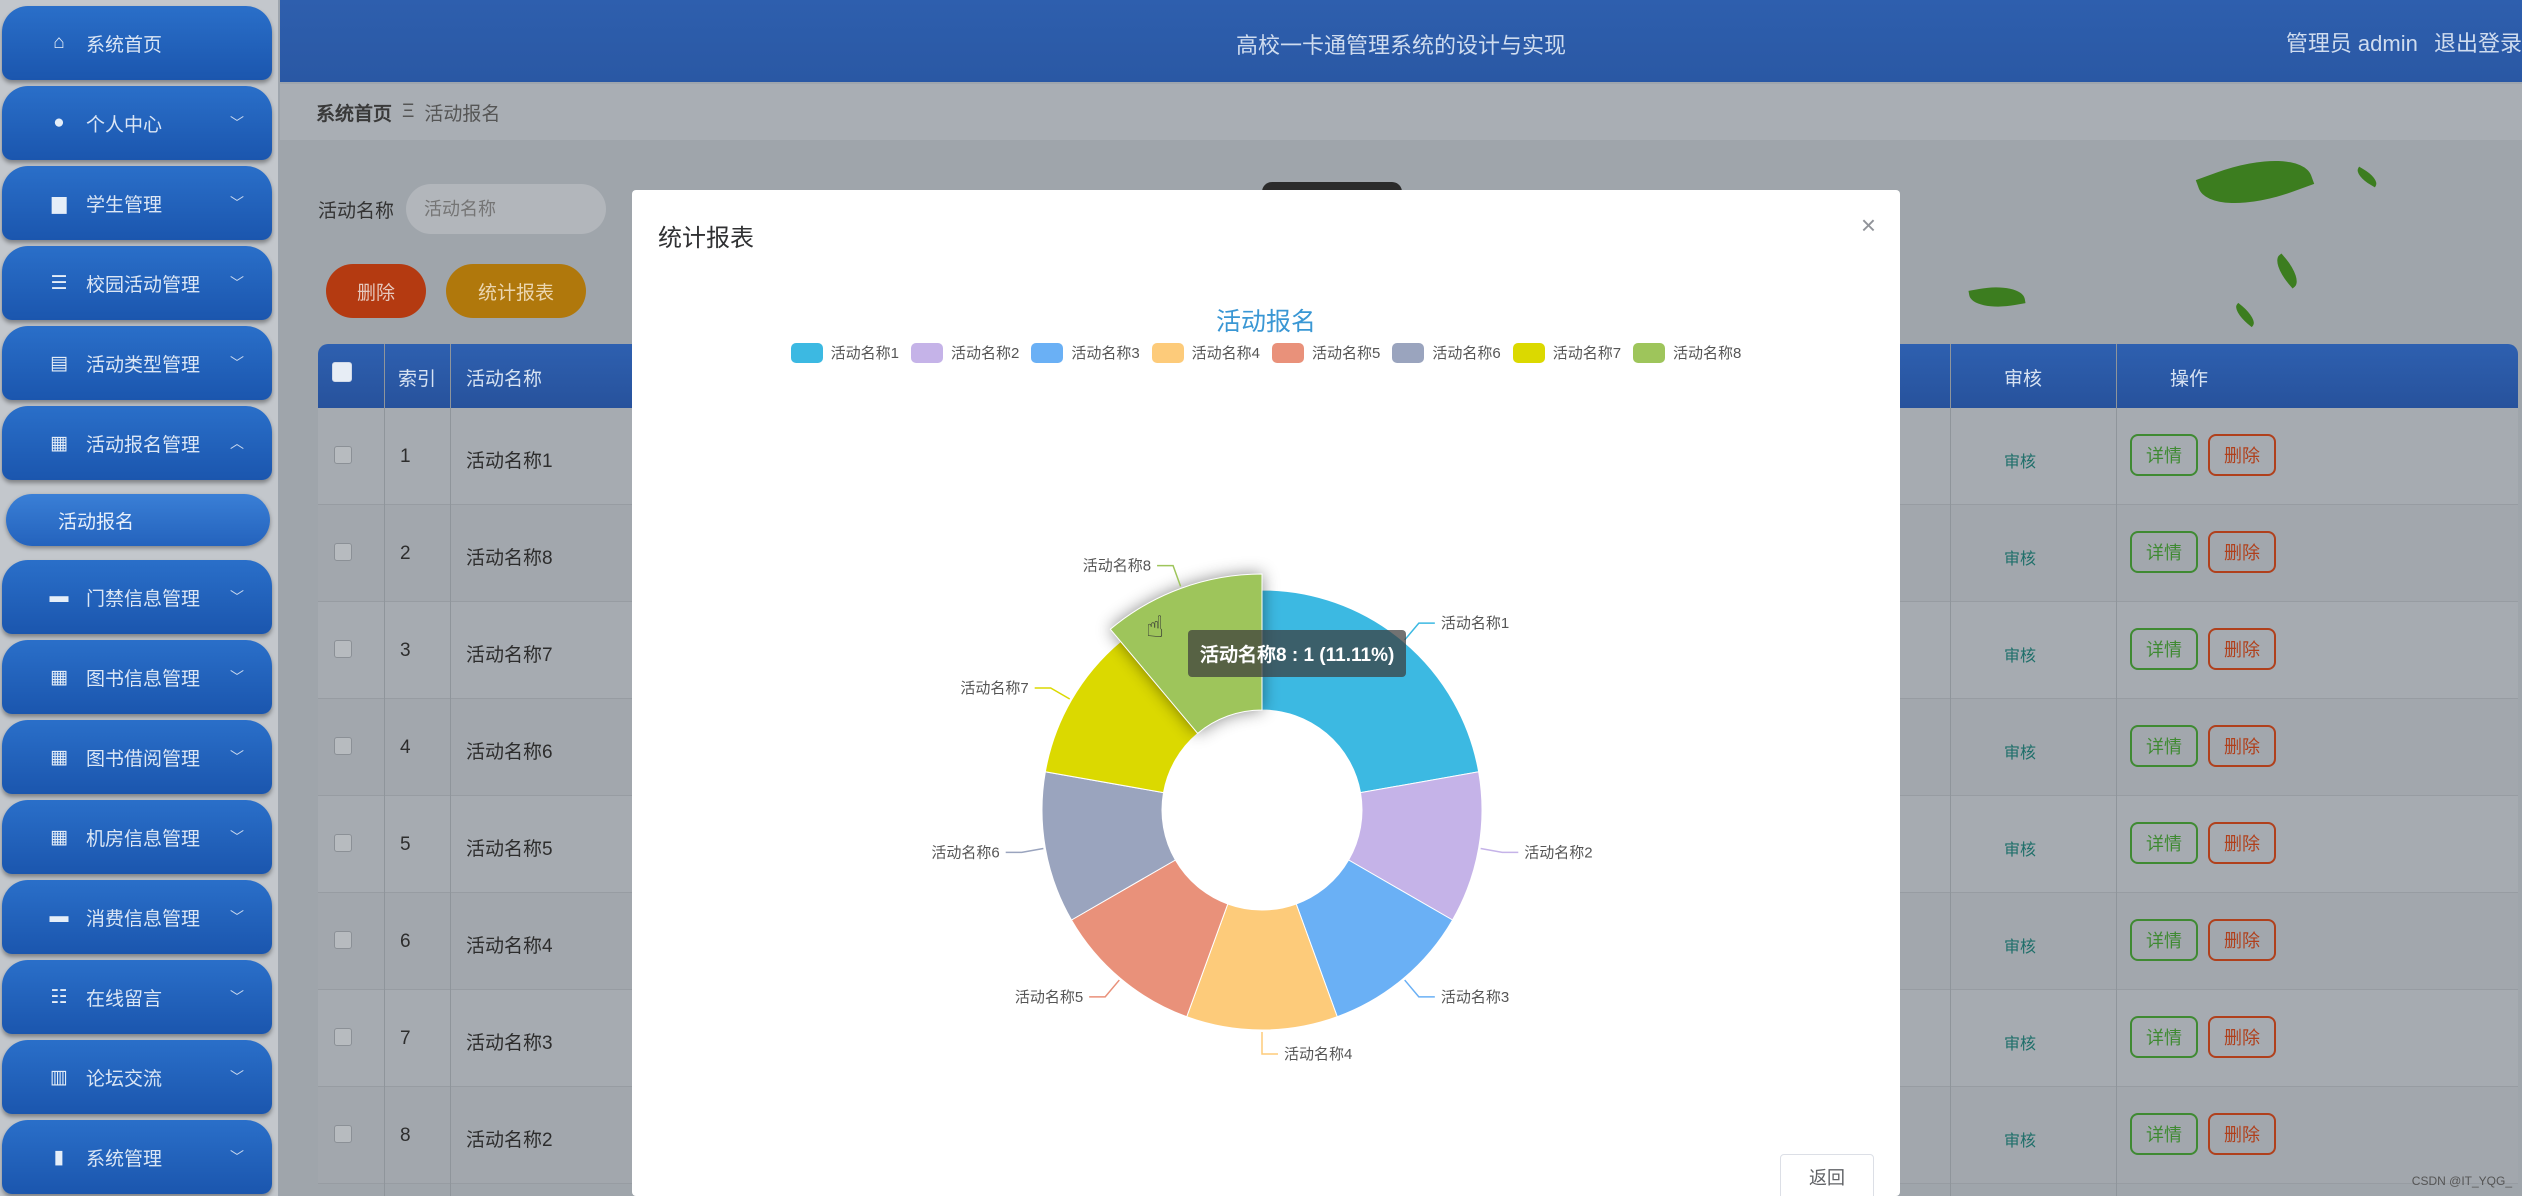 The height and width of the screenshot is (1196, 2522). What do you see at coordinates (2245, 315) in the screenshot?
I see `leaf-decoration` at bounding box center [2245, 315].